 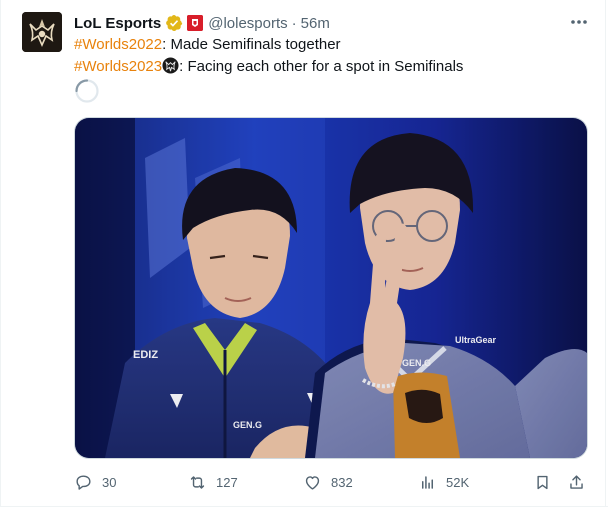 What do you see at coordinates (328, 482) in the screenshot?
I see `like-button: 832` at bounding box center [328, 482].